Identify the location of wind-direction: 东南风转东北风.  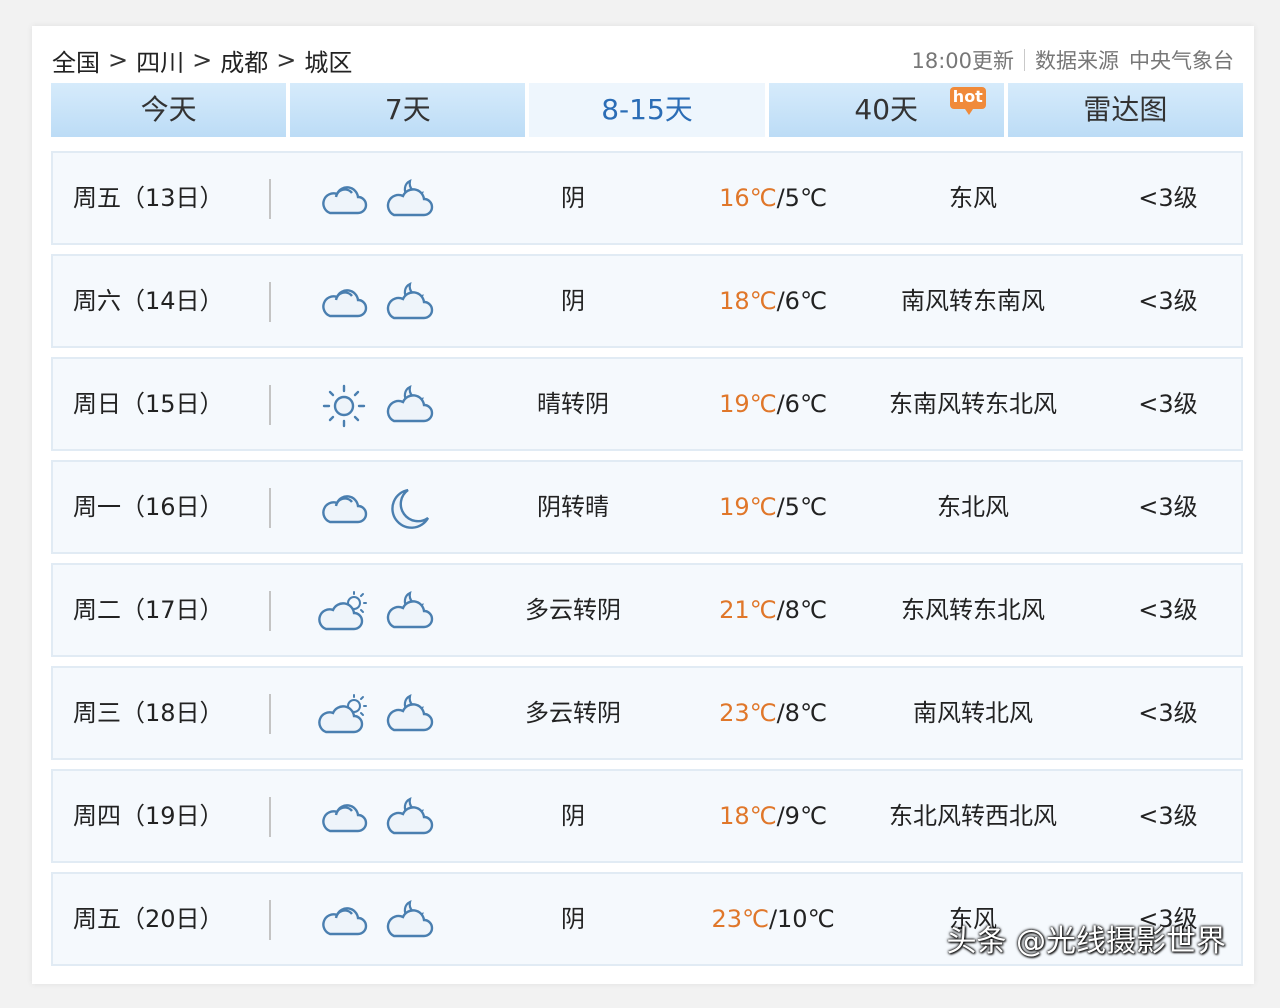
(973, 404).